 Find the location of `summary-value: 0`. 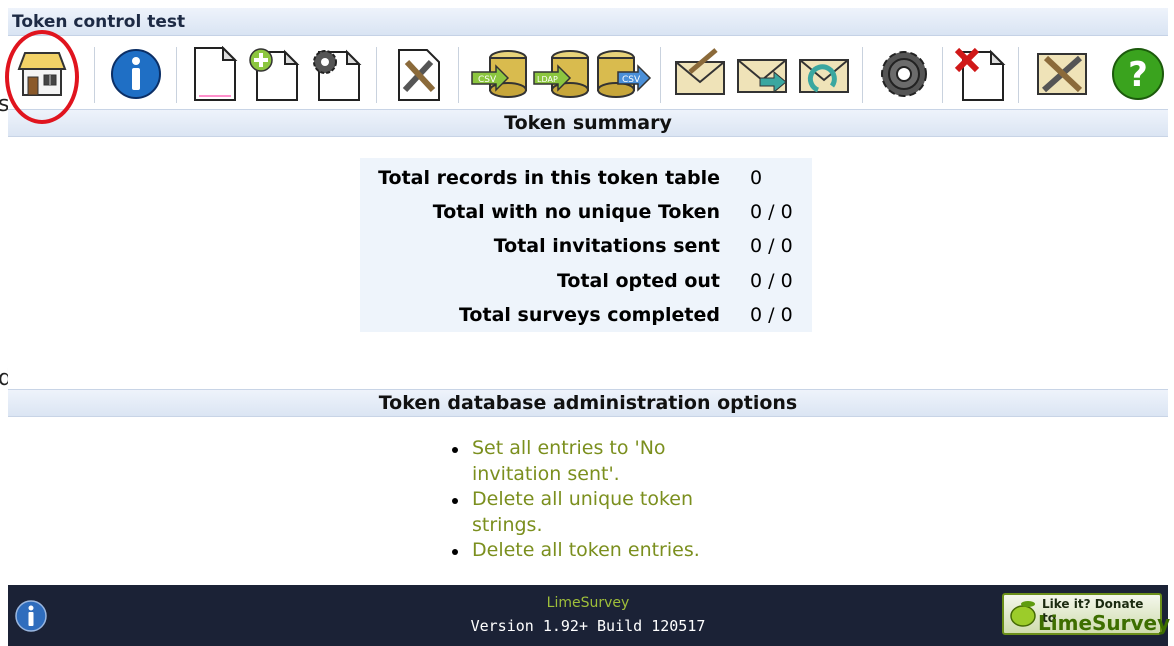

summary-value: 0 is located at coordinates (756, 178).